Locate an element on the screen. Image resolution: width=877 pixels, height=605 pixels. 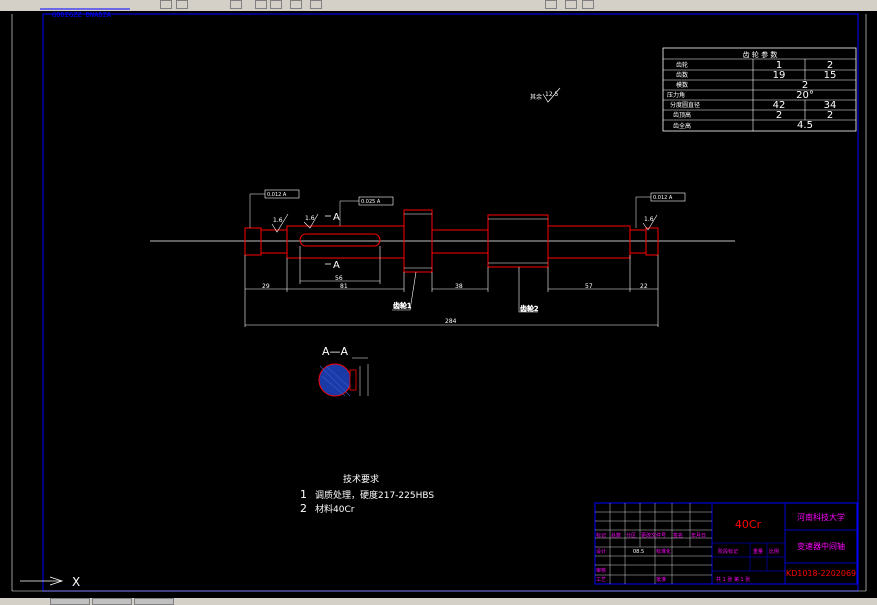
dimension-text: 22 is located at coordinates (644, 286).